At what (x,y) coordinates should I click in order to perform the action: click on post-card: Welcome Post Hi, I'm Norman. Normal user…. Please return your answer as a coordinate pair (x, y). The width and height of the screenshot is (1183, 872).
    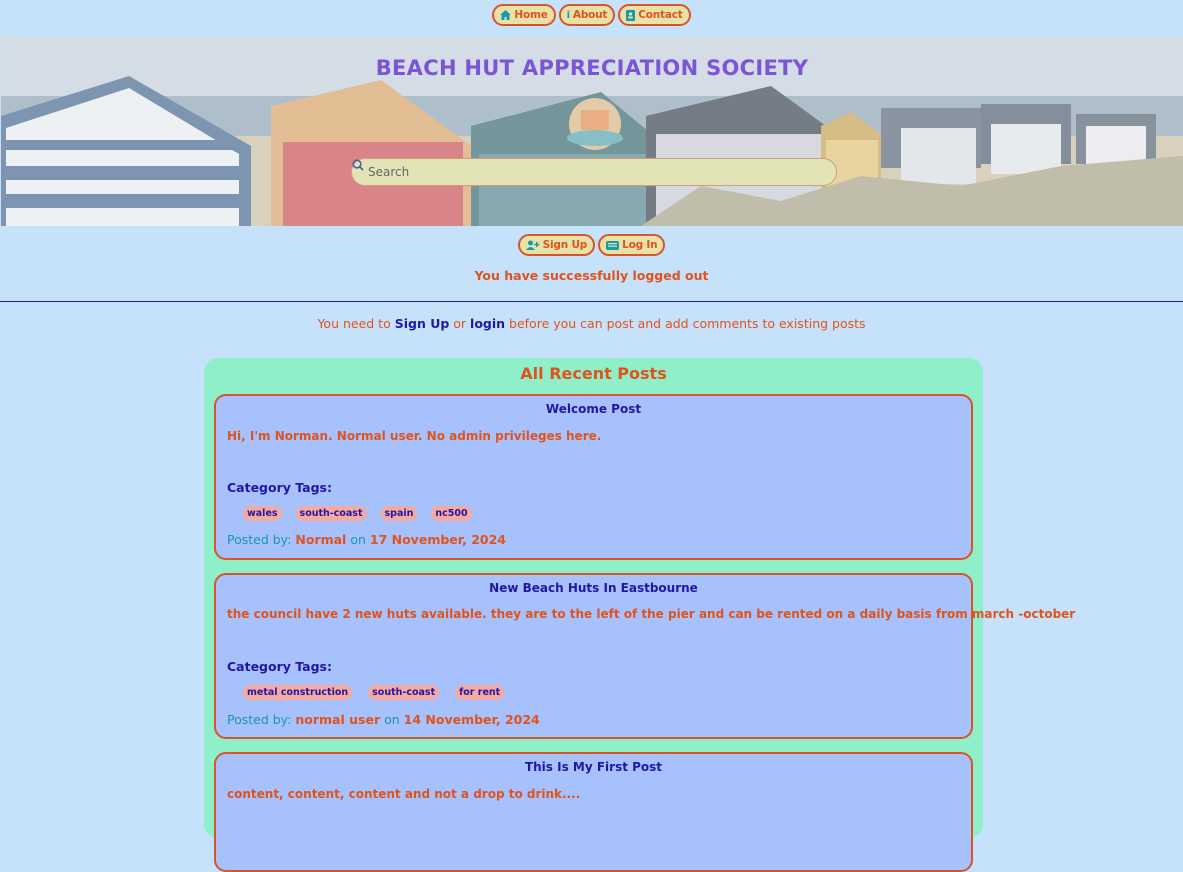
    Looking at the image, I should click on (593, 477).